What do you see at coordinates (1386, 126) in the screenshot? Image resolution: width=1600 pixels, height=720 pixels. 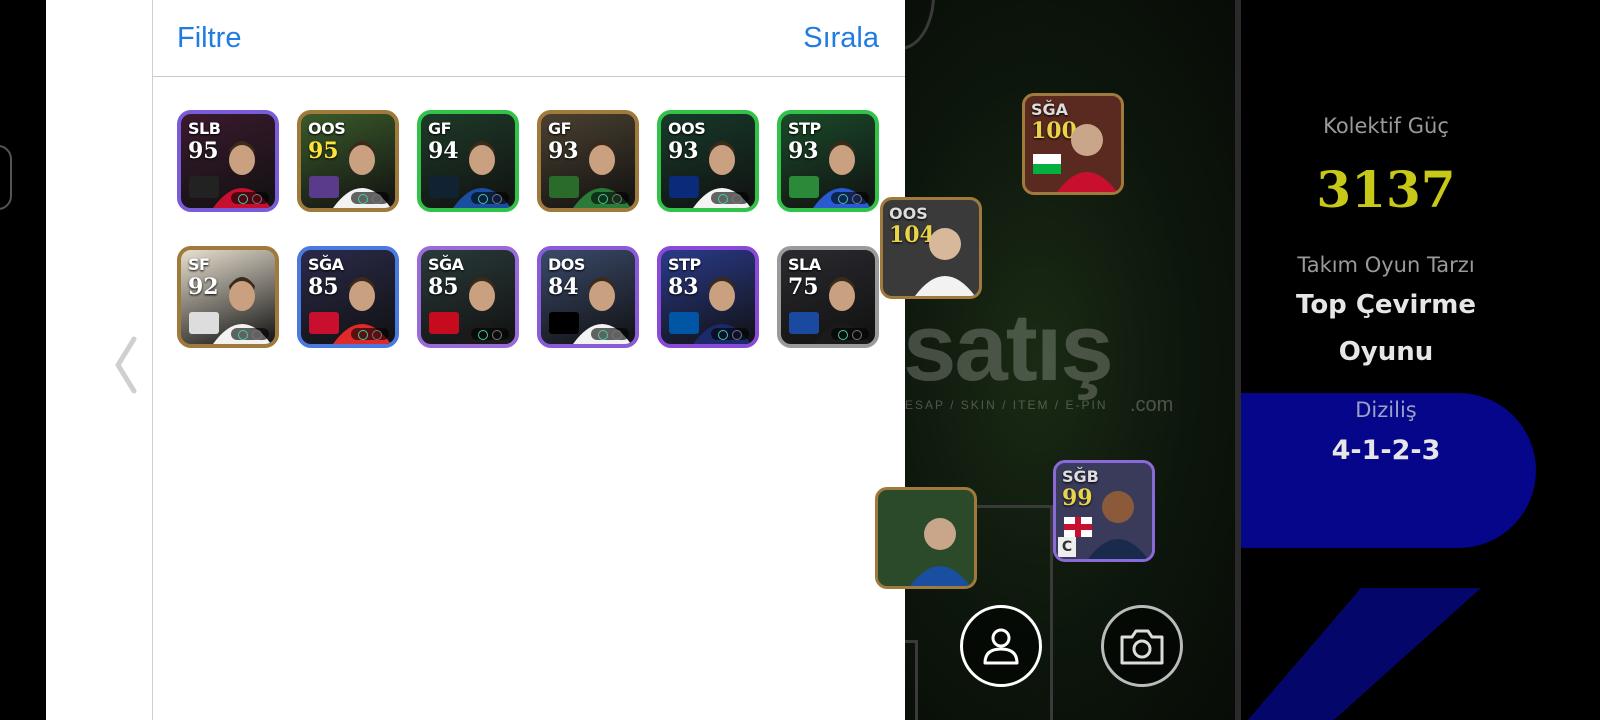 I see `collective-power-label: Kolektif Güç` at bounding box center [1386, 126].